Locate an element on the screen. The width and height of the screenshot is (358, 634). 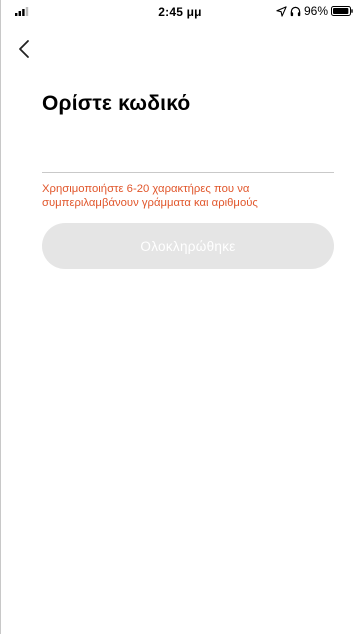
back-button is located at coordinates (25, 49).